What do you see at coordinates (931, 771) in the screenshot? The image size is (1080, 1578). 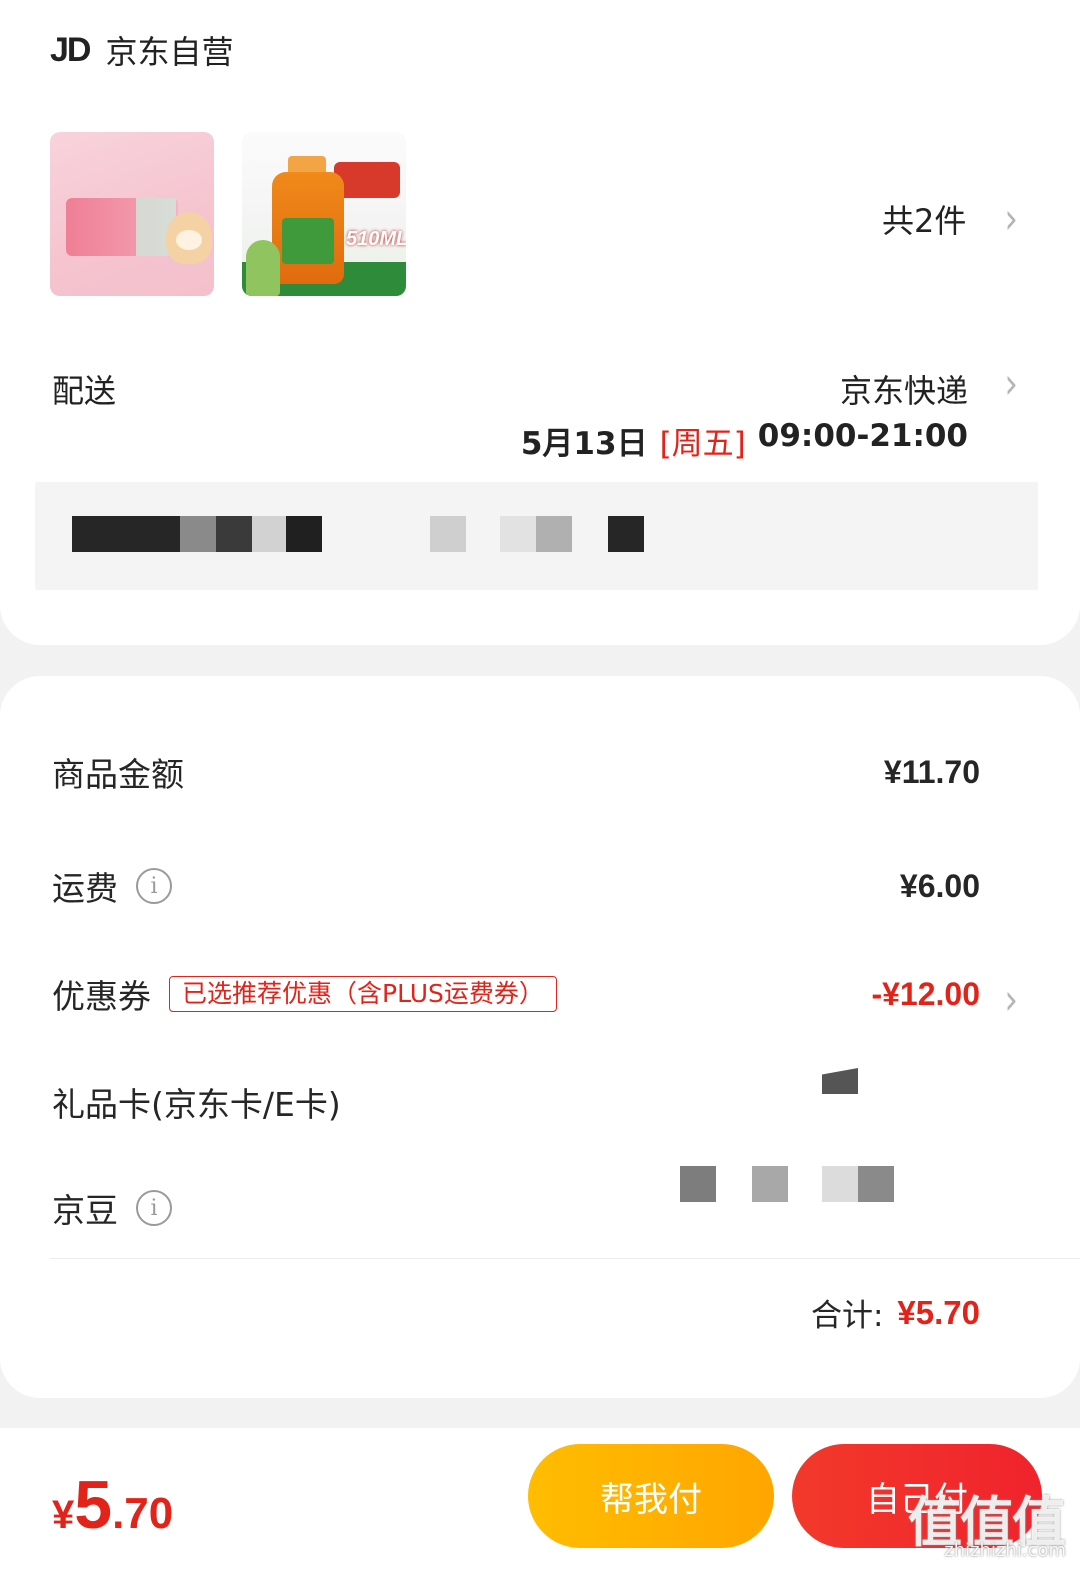 I see `goods-amount-value: ¥11.70` at bounding box center [931, 771].